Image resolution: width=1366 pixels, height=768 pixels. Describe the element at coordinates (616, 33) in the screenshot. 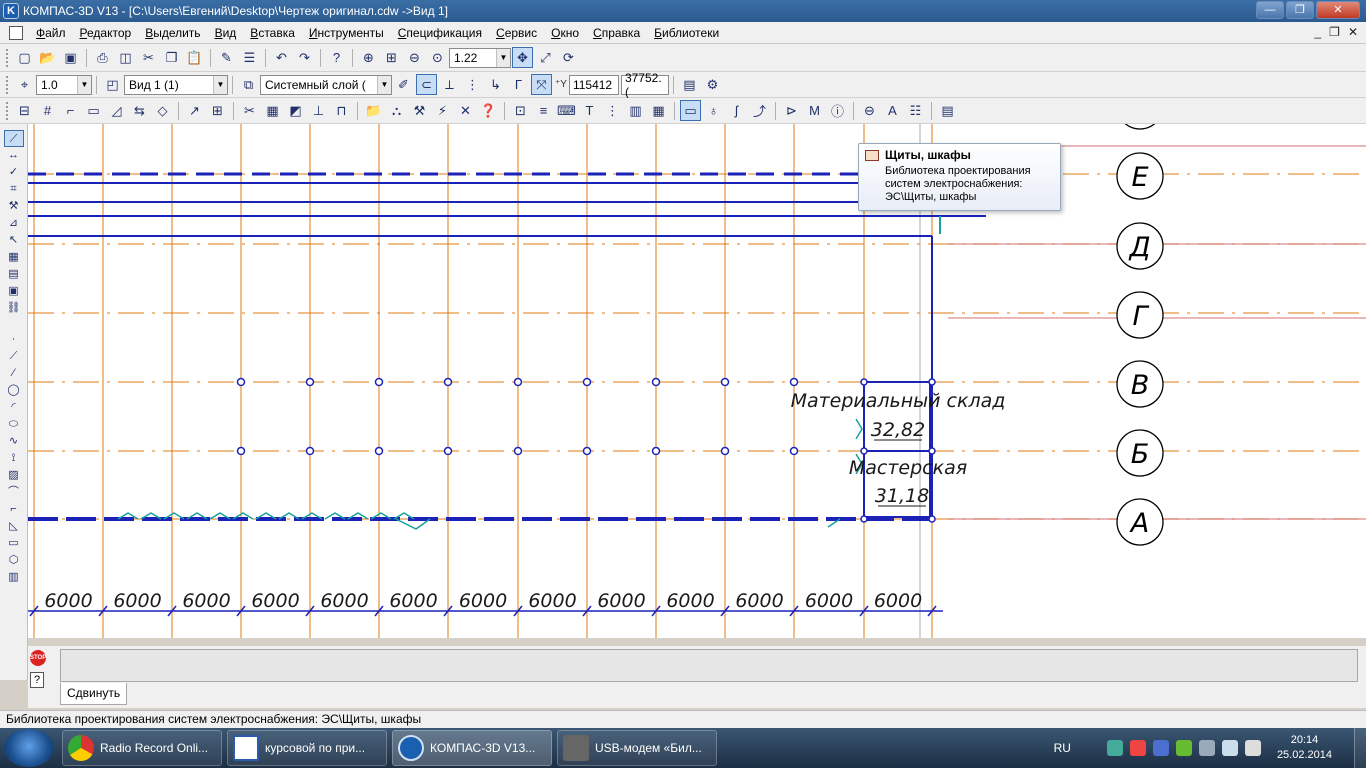

I see `menu-help: Справка` at that location.